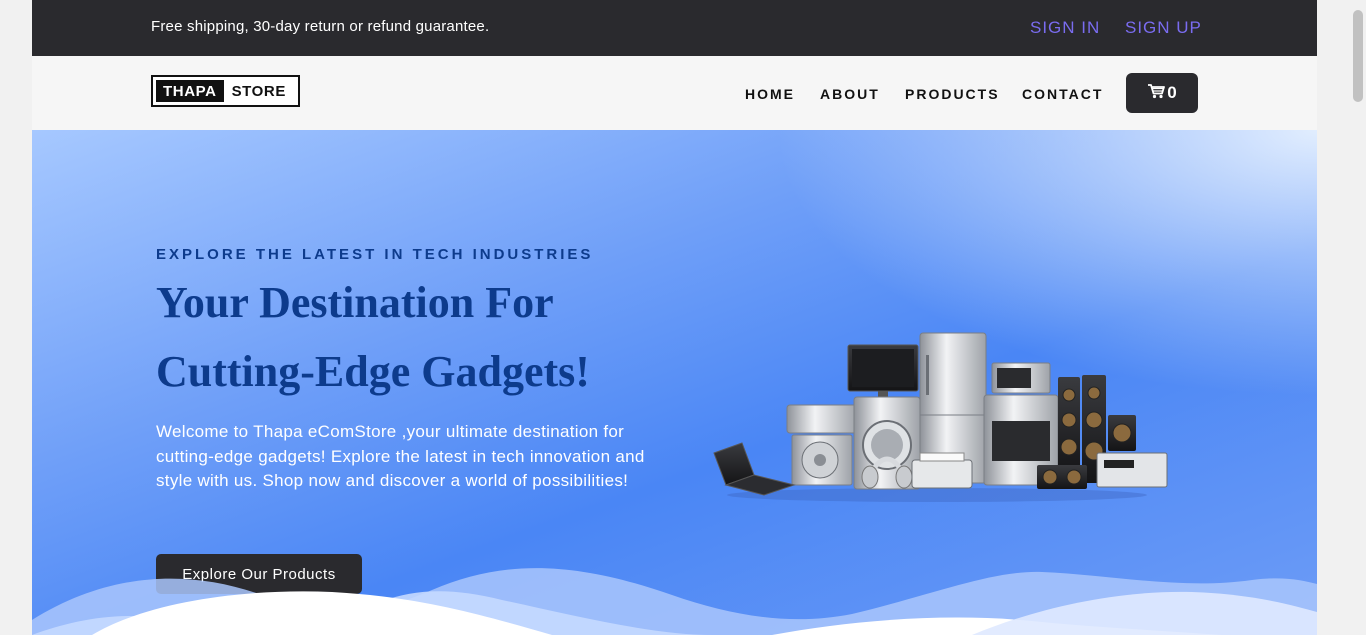 The image size is (1366, 635). I want to click on logo-part-1: THAPA, so click(190, 91).